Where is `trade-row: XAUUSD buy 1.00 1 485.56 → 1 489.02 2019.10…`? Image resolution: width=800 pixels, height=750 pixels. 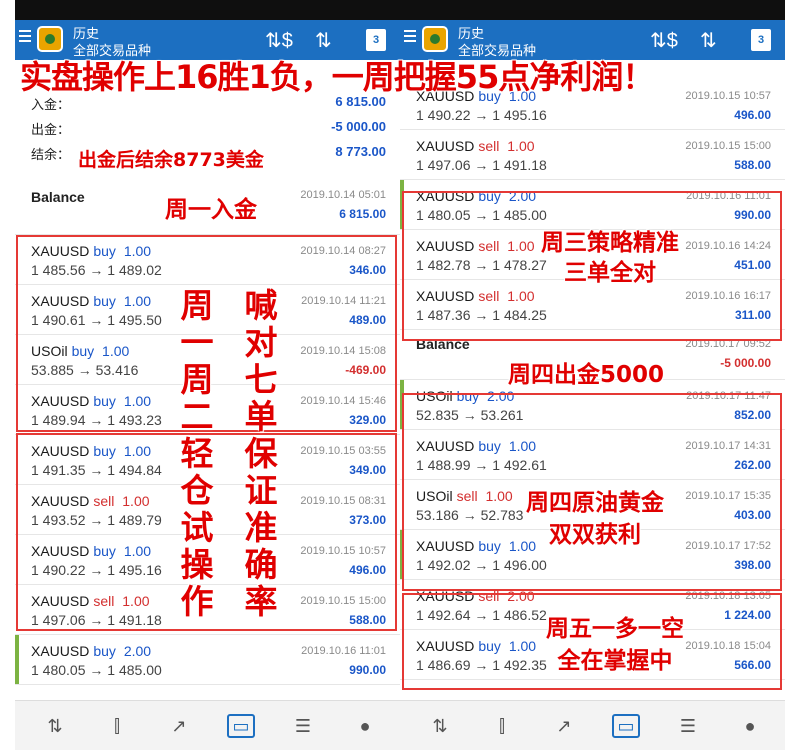 trade-row: XAUUSD buy 1.00 1 485.56 → 1 489.02 2019.10… is located at coordinates (207, 260).